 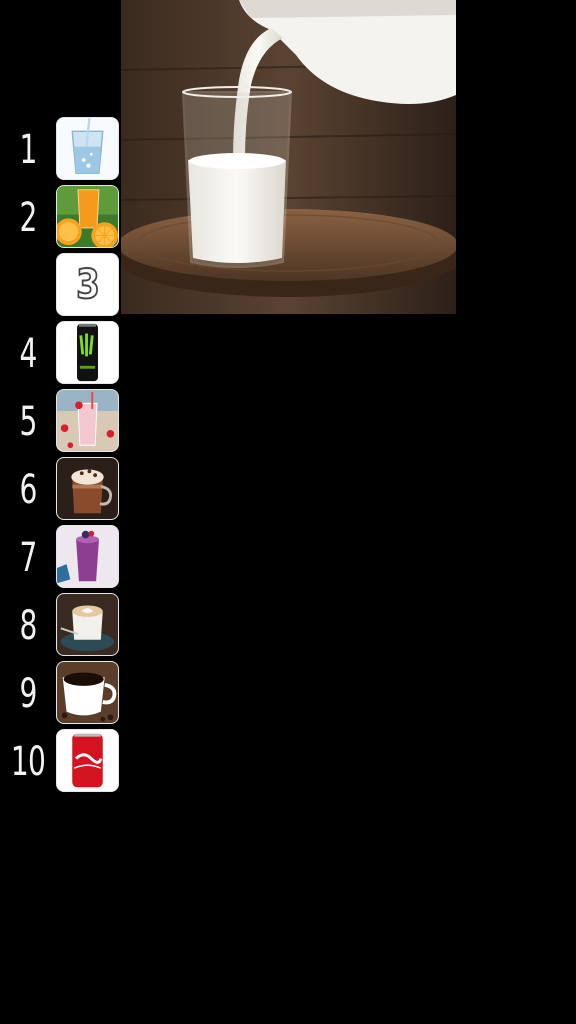 What do you see at coordinates (87, 556) in the screenshot?
I see `berry-smoothie-icon` at bounding box center [87, 556].